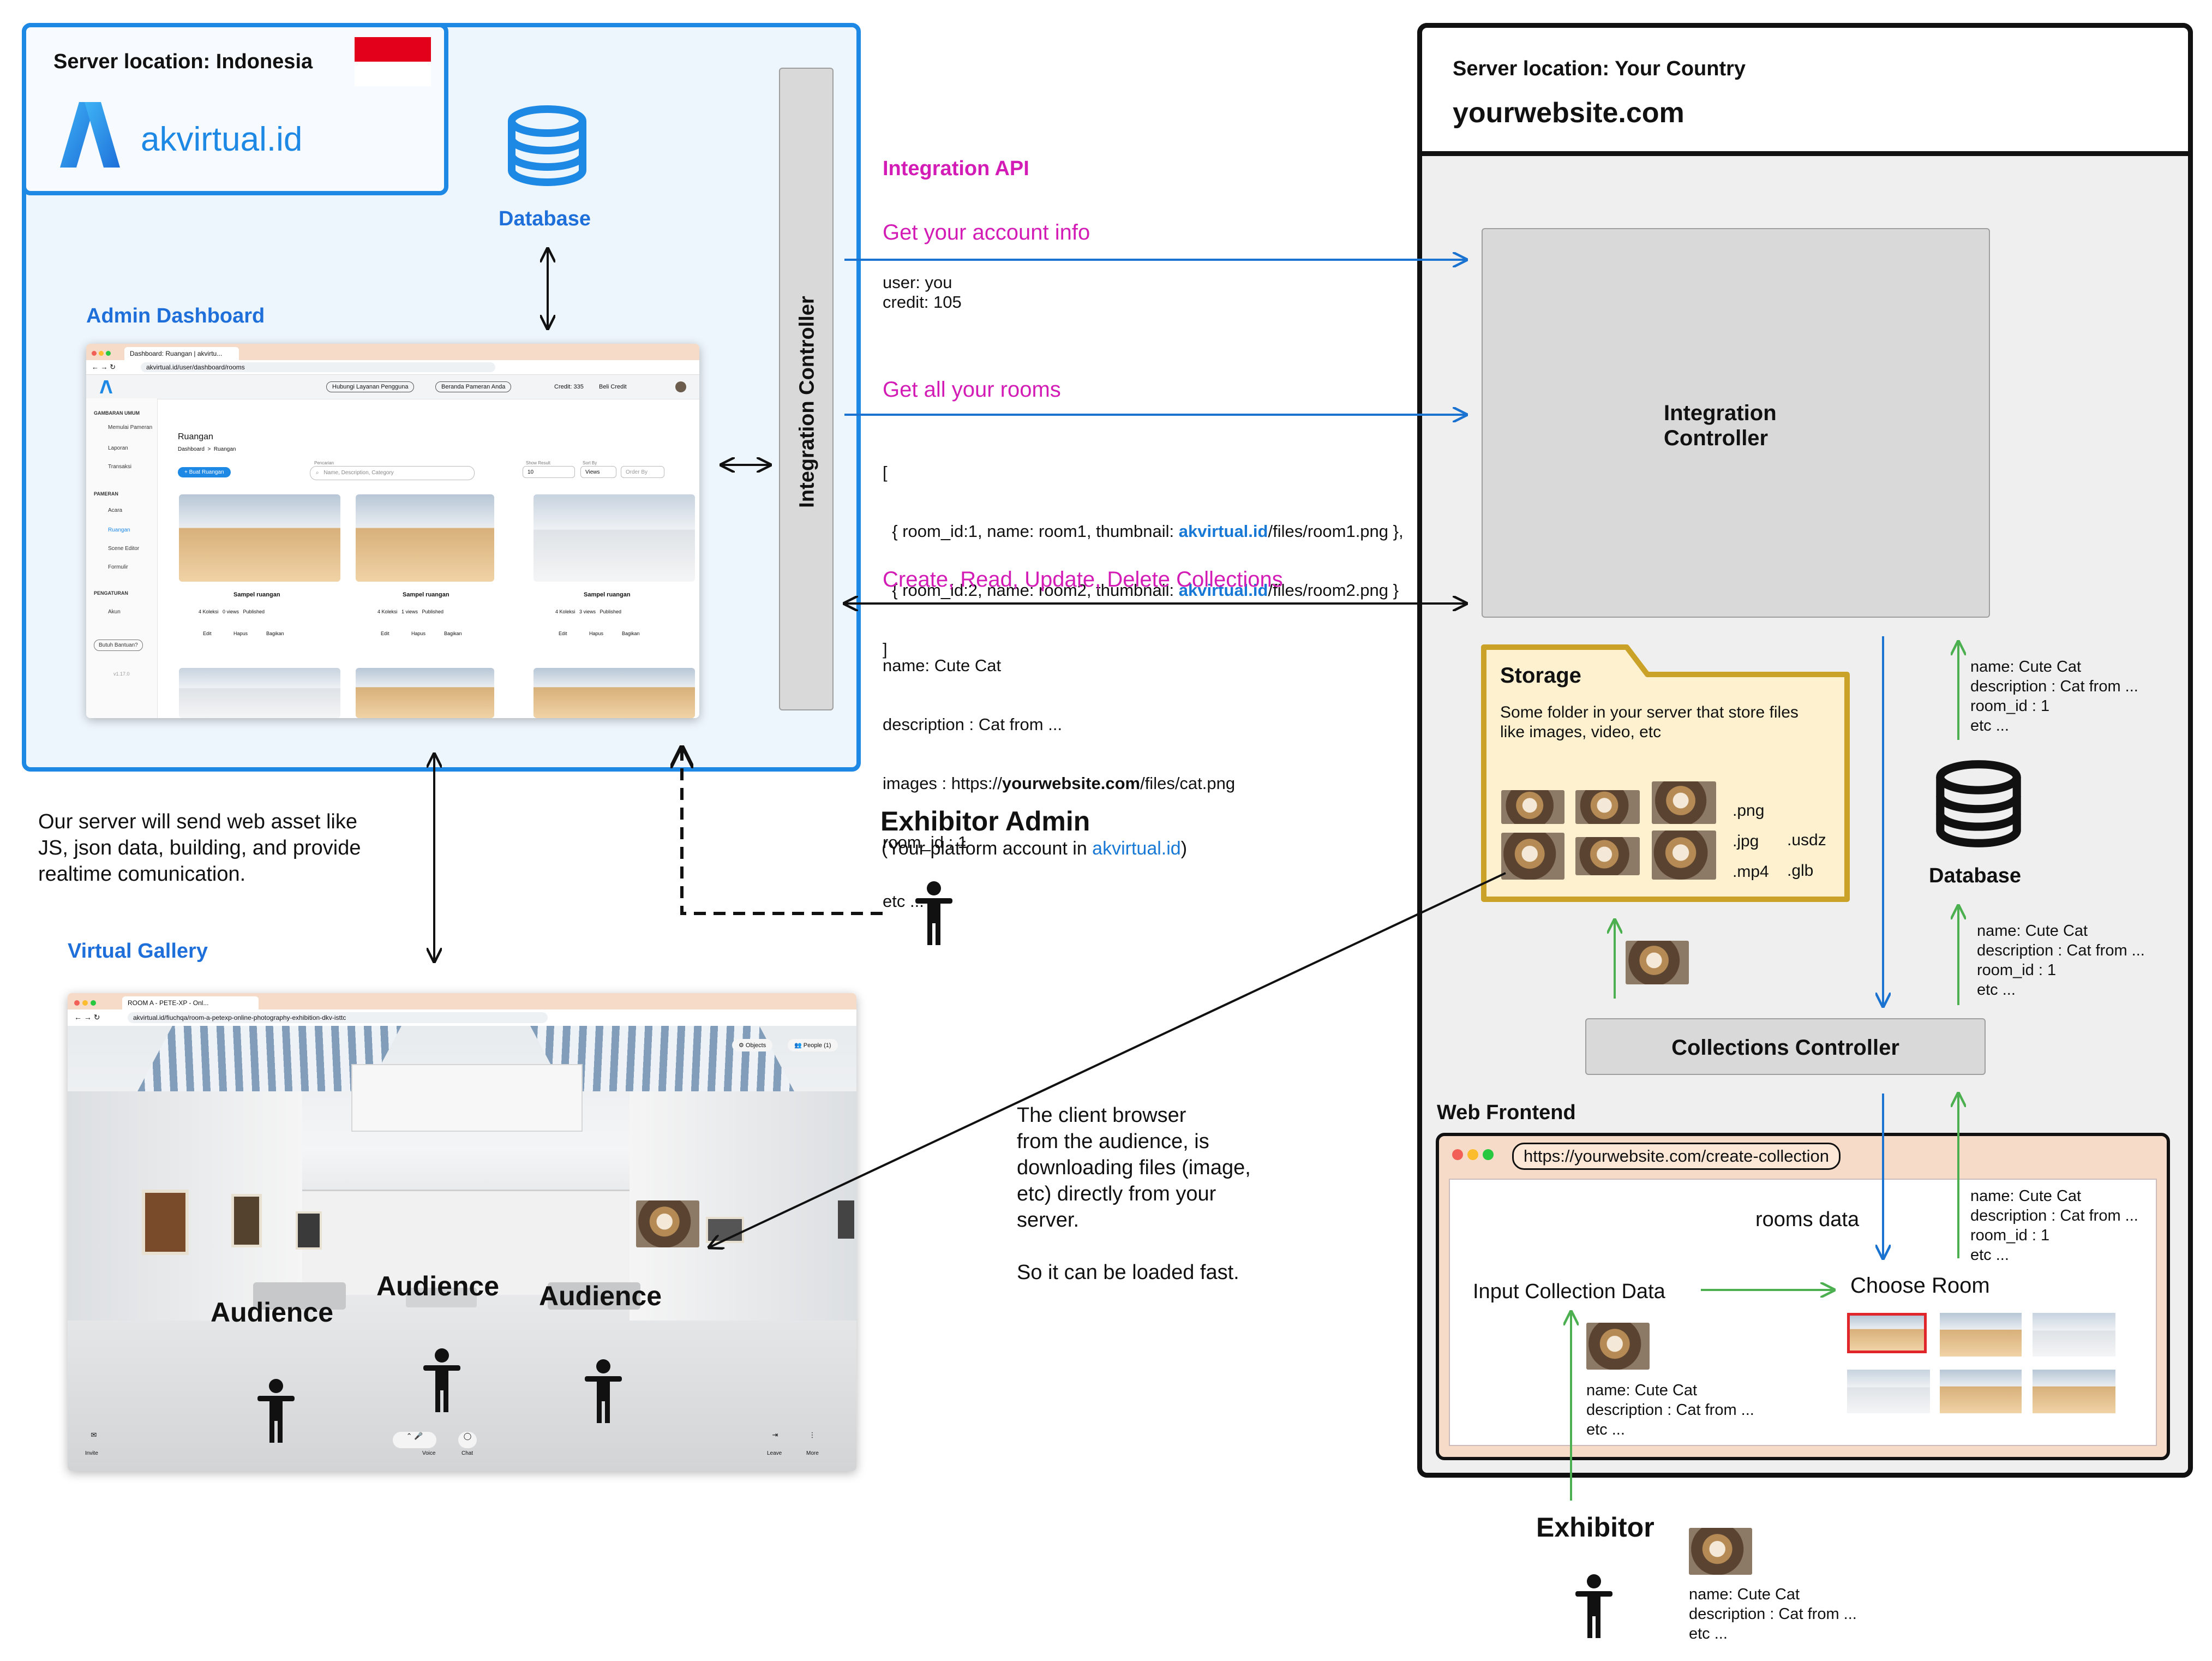 The image size is (2212, 1661). Describe the element at coordinates (782, 831) in the screenshot. I see `exhibitor-admin-dashed-arrow` at that location.